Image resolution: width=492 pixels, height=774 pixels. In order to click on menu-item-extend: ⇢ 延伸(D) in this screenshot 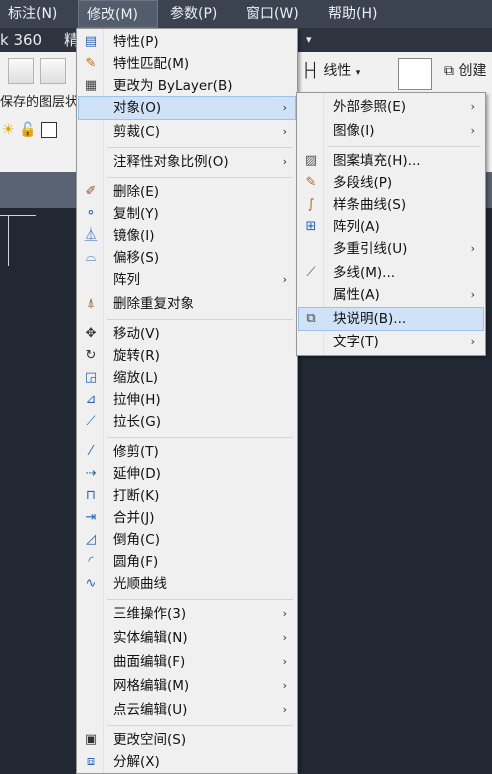, I will do `click(187, 474)`.